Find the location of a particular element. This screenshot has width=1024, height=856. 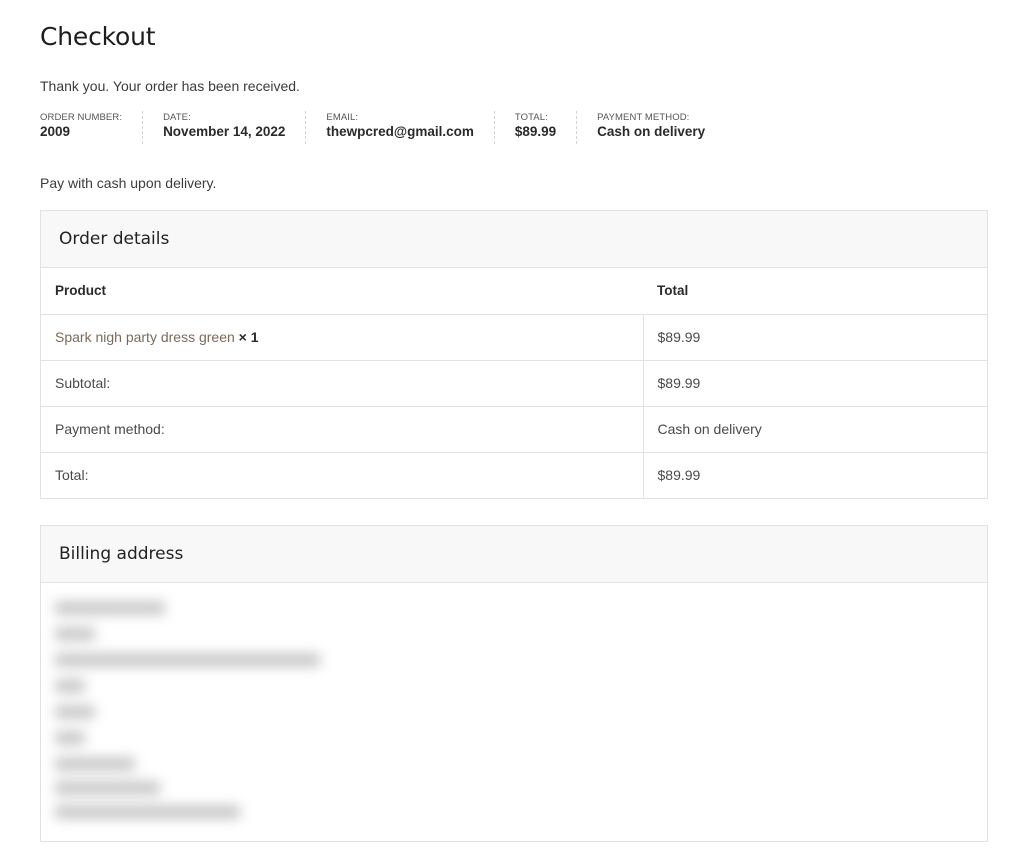

overview-value: 2009 is located at coordinates (55, 131).